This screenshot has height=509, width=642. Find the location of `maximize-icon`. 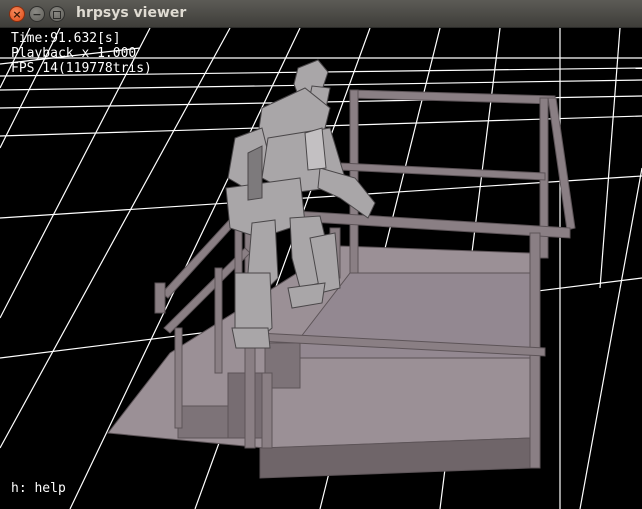

maximize-icon is located at coordinates (57, 15).